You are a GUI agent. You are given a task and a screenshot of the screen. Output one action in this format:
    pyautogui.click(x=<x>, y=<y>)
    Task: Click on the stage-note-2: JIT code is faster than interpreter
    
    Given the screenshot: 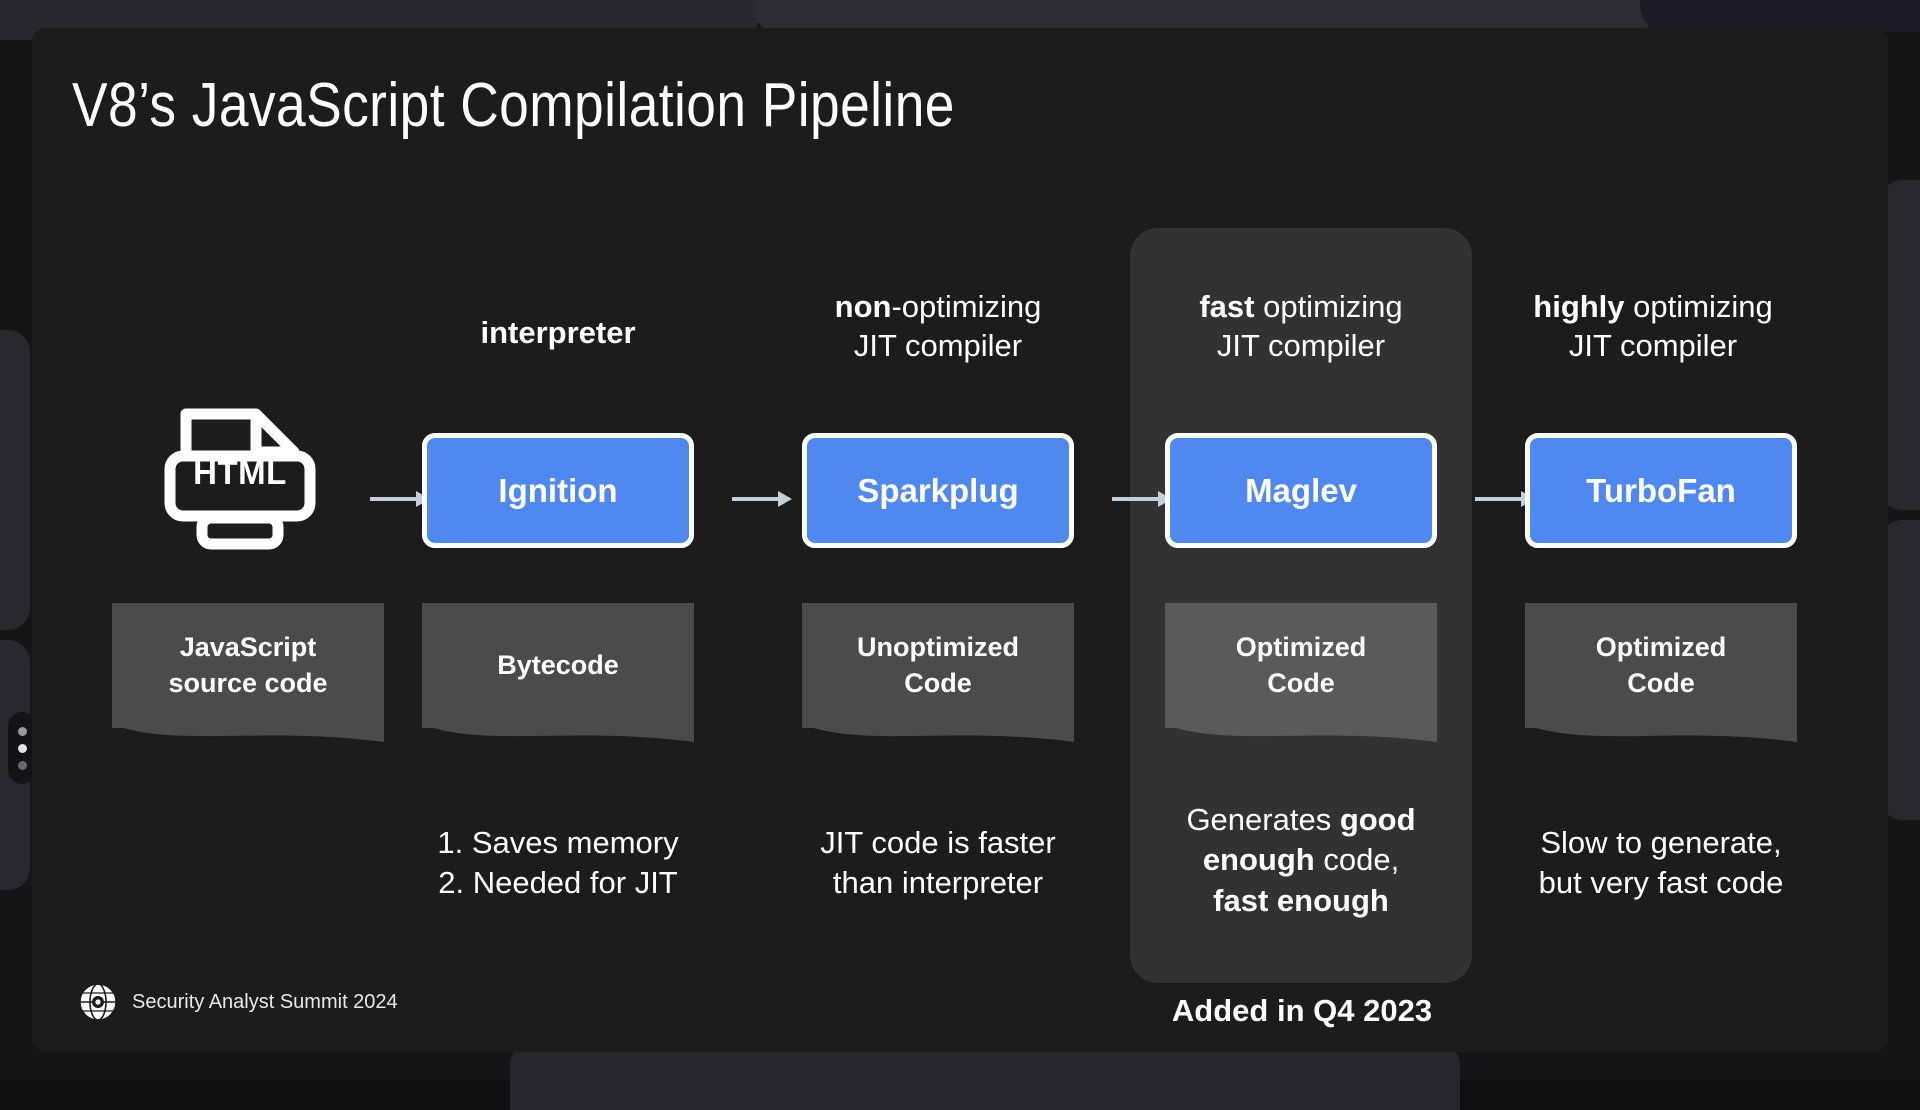 What is the action you would take?
    pyautogui.click(x=938, y=863)
    